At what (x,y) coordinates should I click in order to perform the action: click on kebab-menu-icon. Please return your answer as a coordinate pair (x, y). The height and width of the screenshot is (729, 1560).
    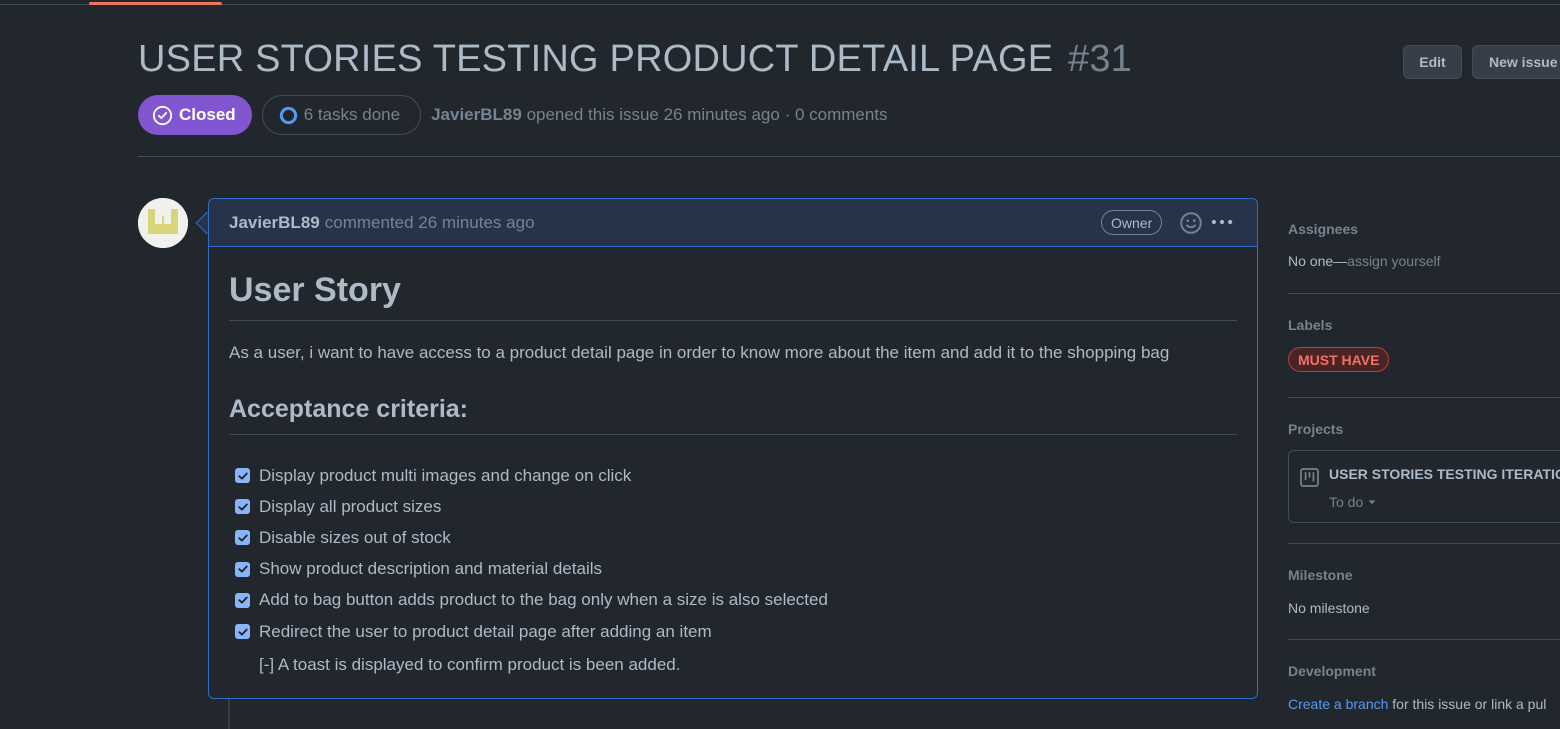
    Looking at the image, I should click on (1222, 222).